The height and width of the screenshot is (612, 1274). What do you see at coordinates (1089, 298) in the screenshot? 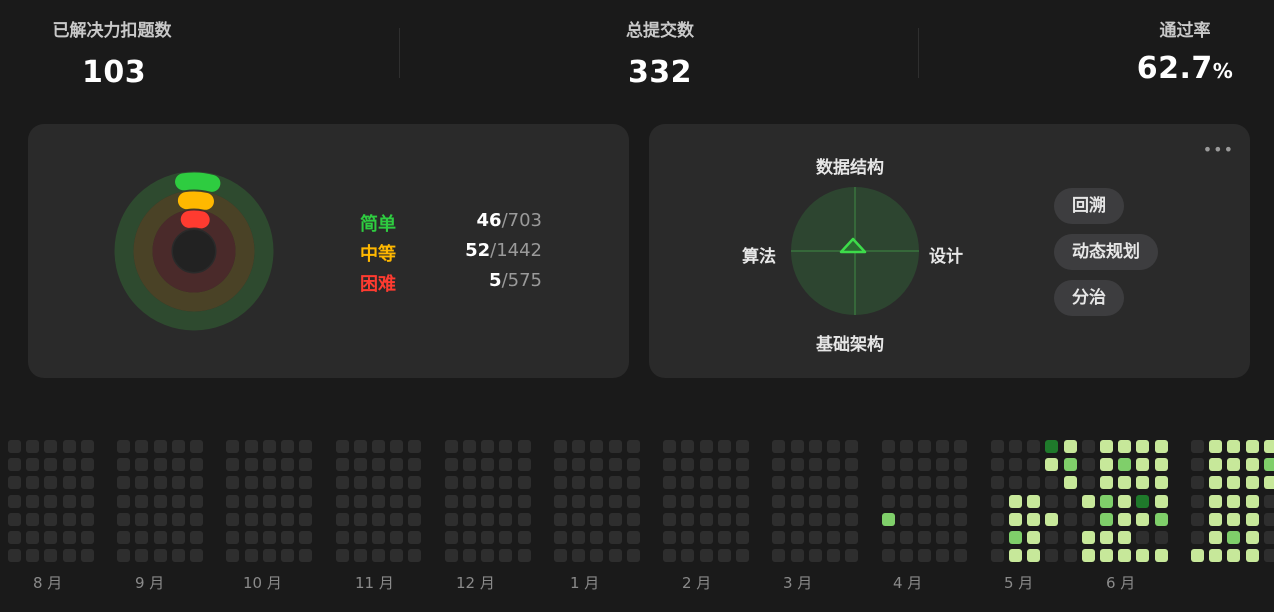
I see `skill-tag-divide-conquer: 分治` at bounding box center [1089, 298].